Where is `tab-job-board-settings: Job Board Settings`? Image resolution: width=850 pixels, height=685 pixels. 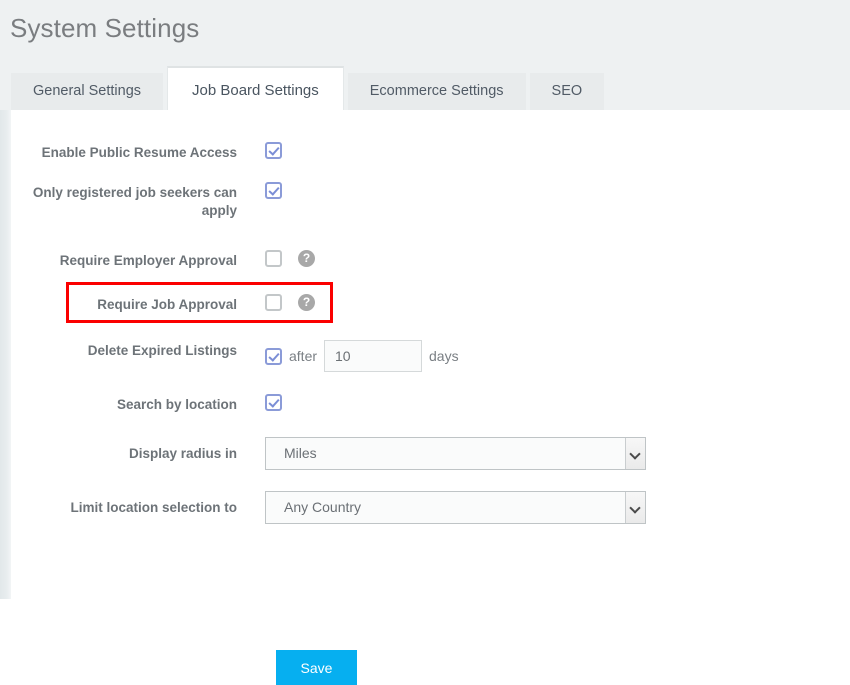 tab-job-board-settings: Job Board Settings is located at coordinates (255, 88).